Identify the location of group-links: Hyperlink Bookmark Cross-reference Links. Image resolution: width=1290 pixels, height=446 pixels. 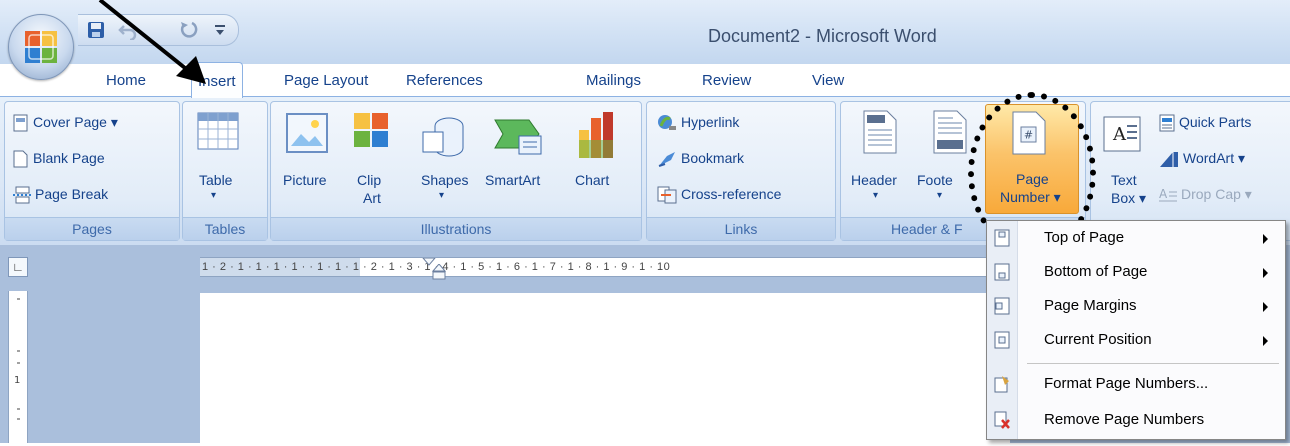
(741, 171).